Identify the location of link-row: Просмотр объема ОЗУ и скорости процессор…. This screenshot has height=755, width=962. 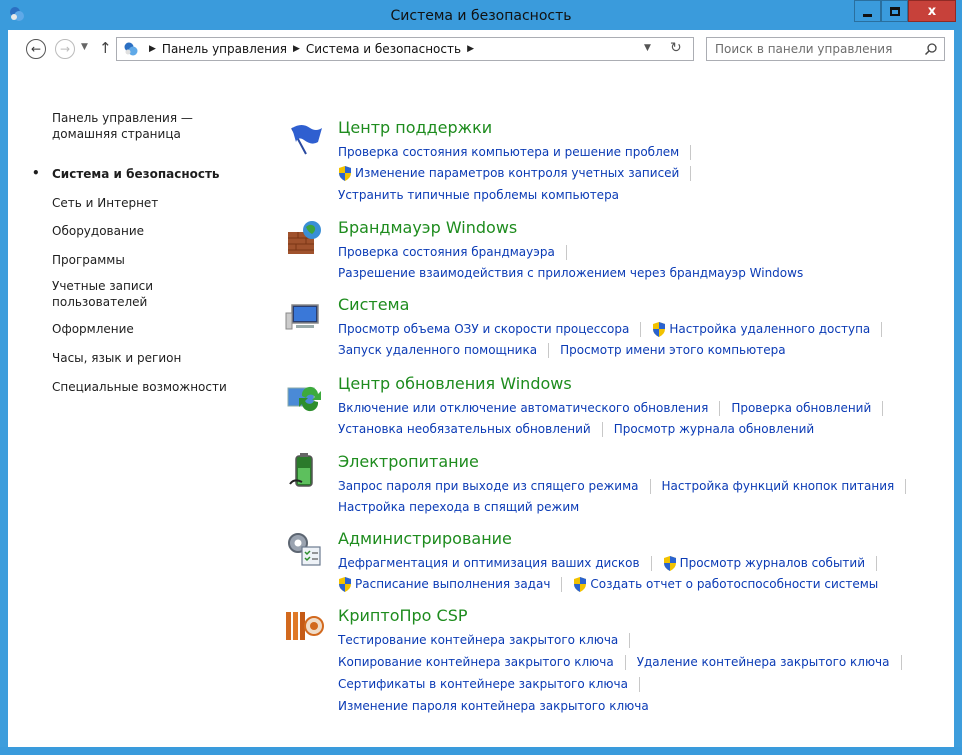
(615, 329).